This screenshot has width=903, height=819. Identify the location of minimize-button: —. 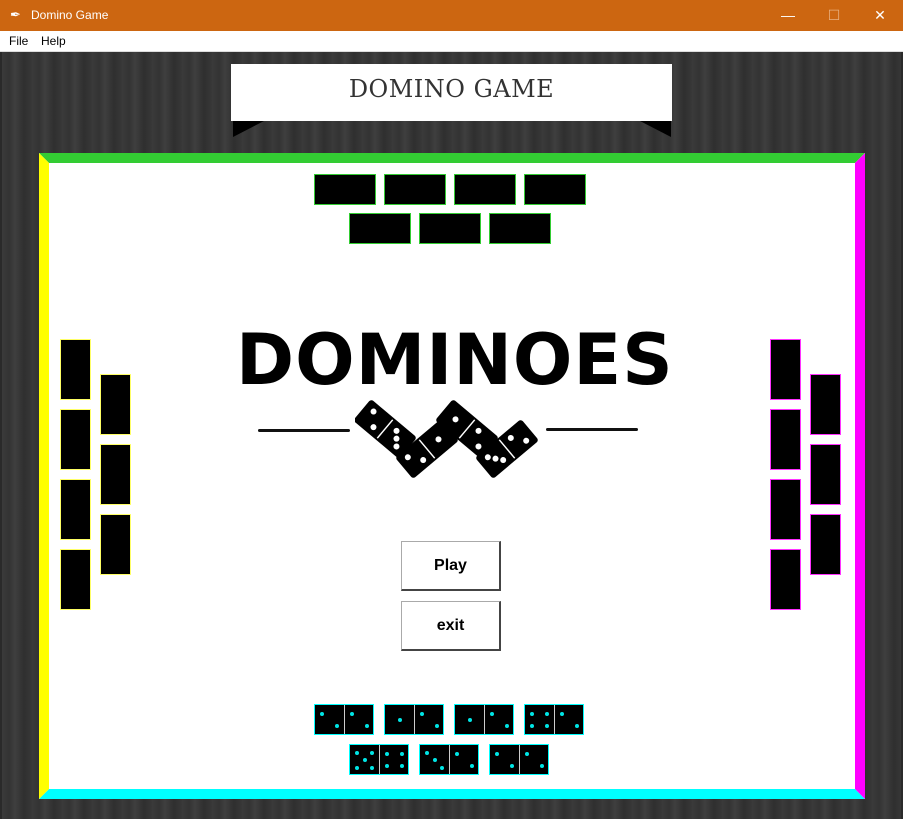
(788, 15).